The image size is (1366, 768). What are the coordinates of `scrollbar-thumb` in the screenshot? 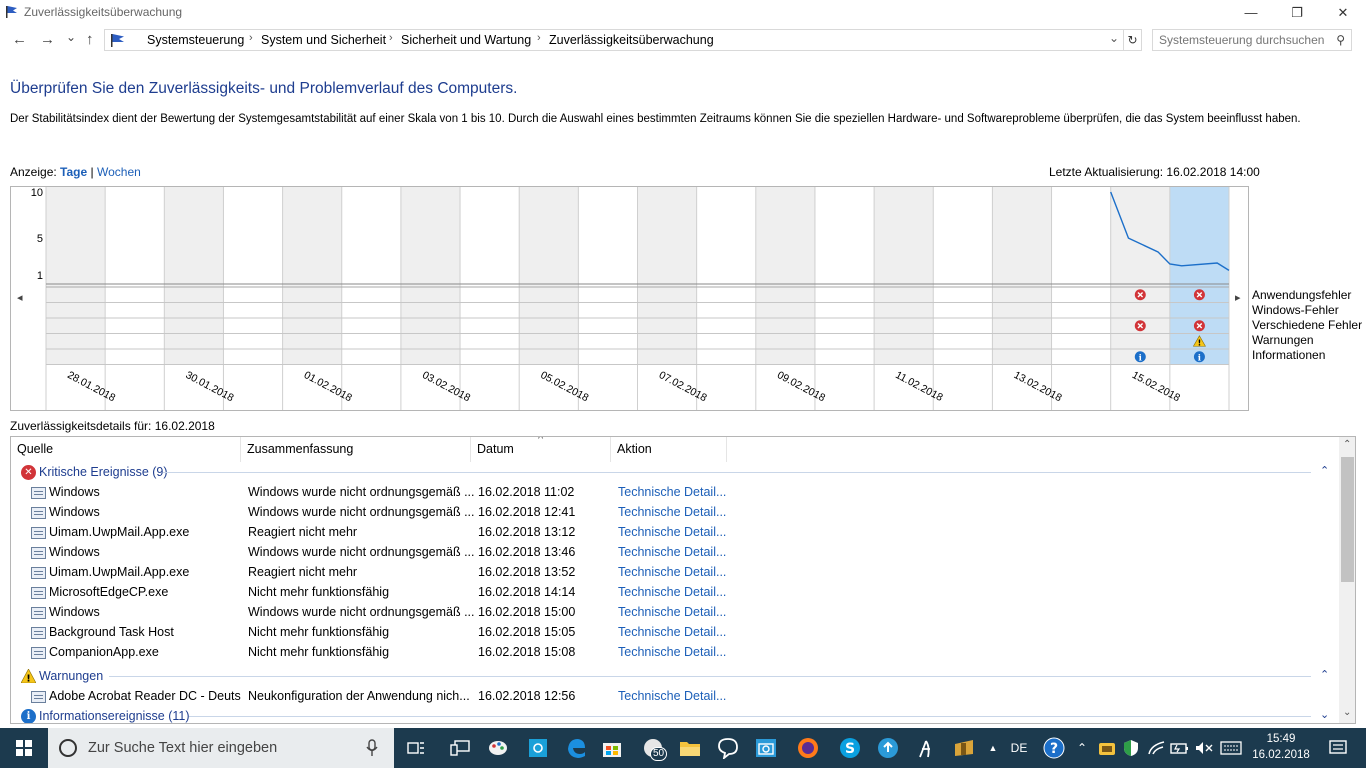 It's located at (1347, 519).